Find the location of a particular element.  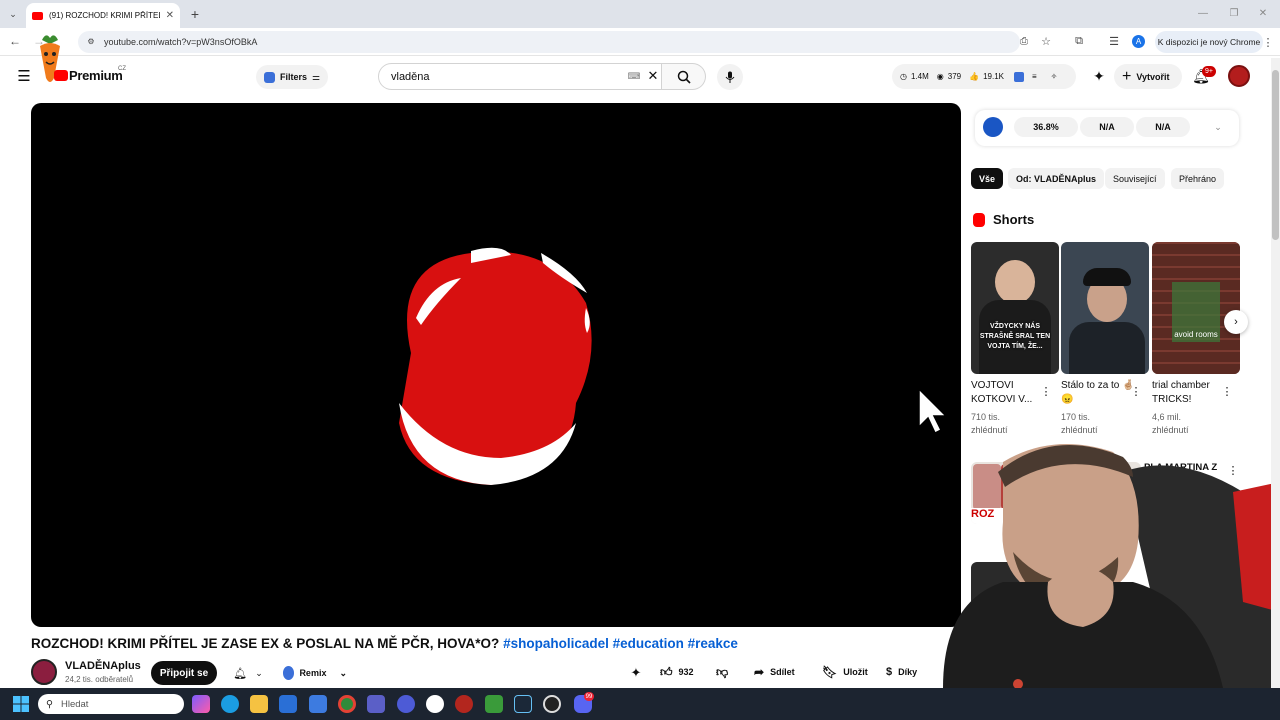

bell-outline-icon: 🔔︎ is located at coordinates (240, 673).